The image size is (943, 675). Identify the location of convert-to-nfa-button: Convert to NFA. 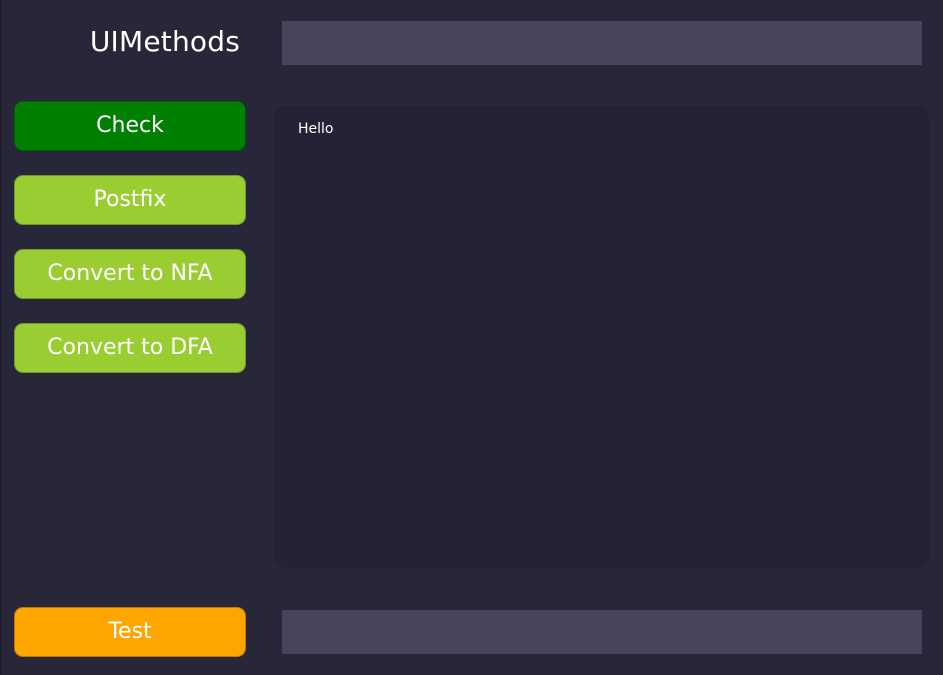
(130, 274).